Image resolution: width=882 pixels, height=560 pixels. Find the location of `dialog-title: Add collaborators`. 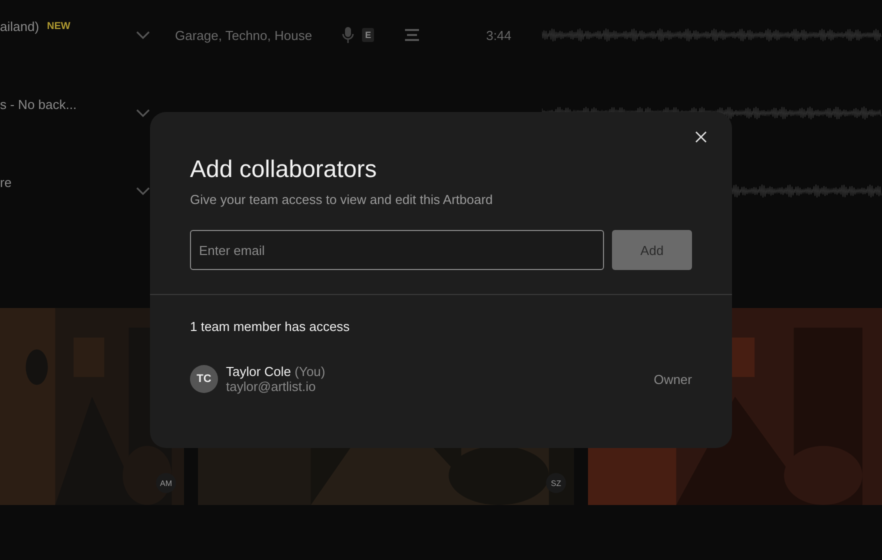

dialog-title: Add collaborators is located at coordinates (284, 170).